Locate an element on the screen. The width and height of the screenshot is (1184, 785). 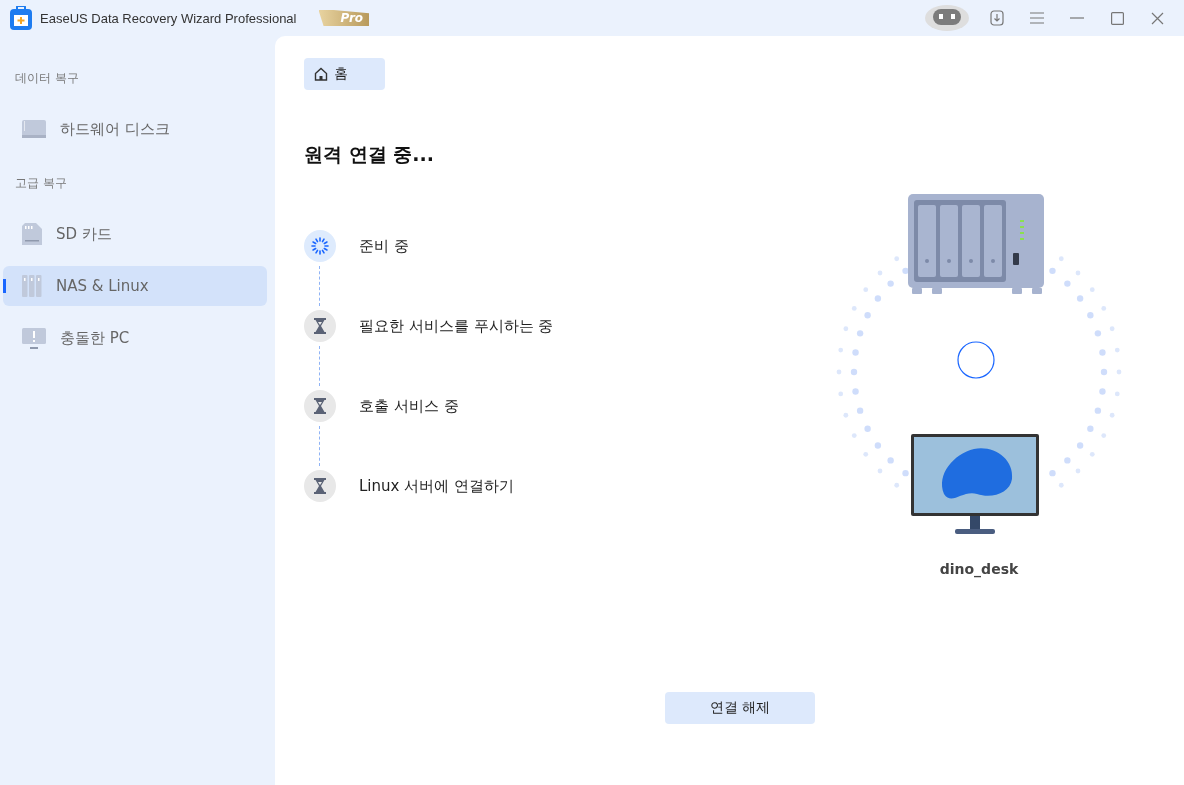
sidebar-item: NAS & Linux is located at coordinates (135, 286).